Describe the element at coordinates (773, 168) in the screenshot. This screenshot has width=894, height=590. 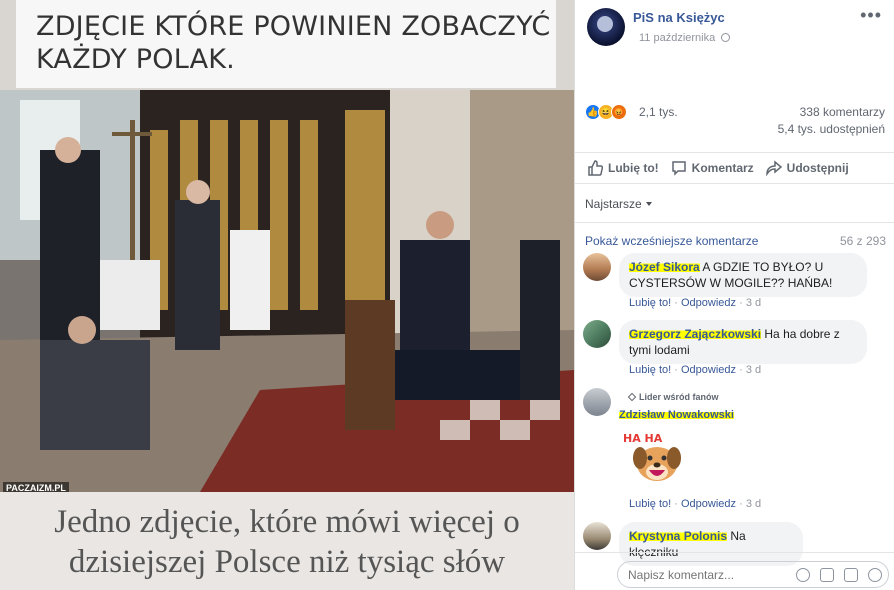
I see `share-arrow-icon` at that location.